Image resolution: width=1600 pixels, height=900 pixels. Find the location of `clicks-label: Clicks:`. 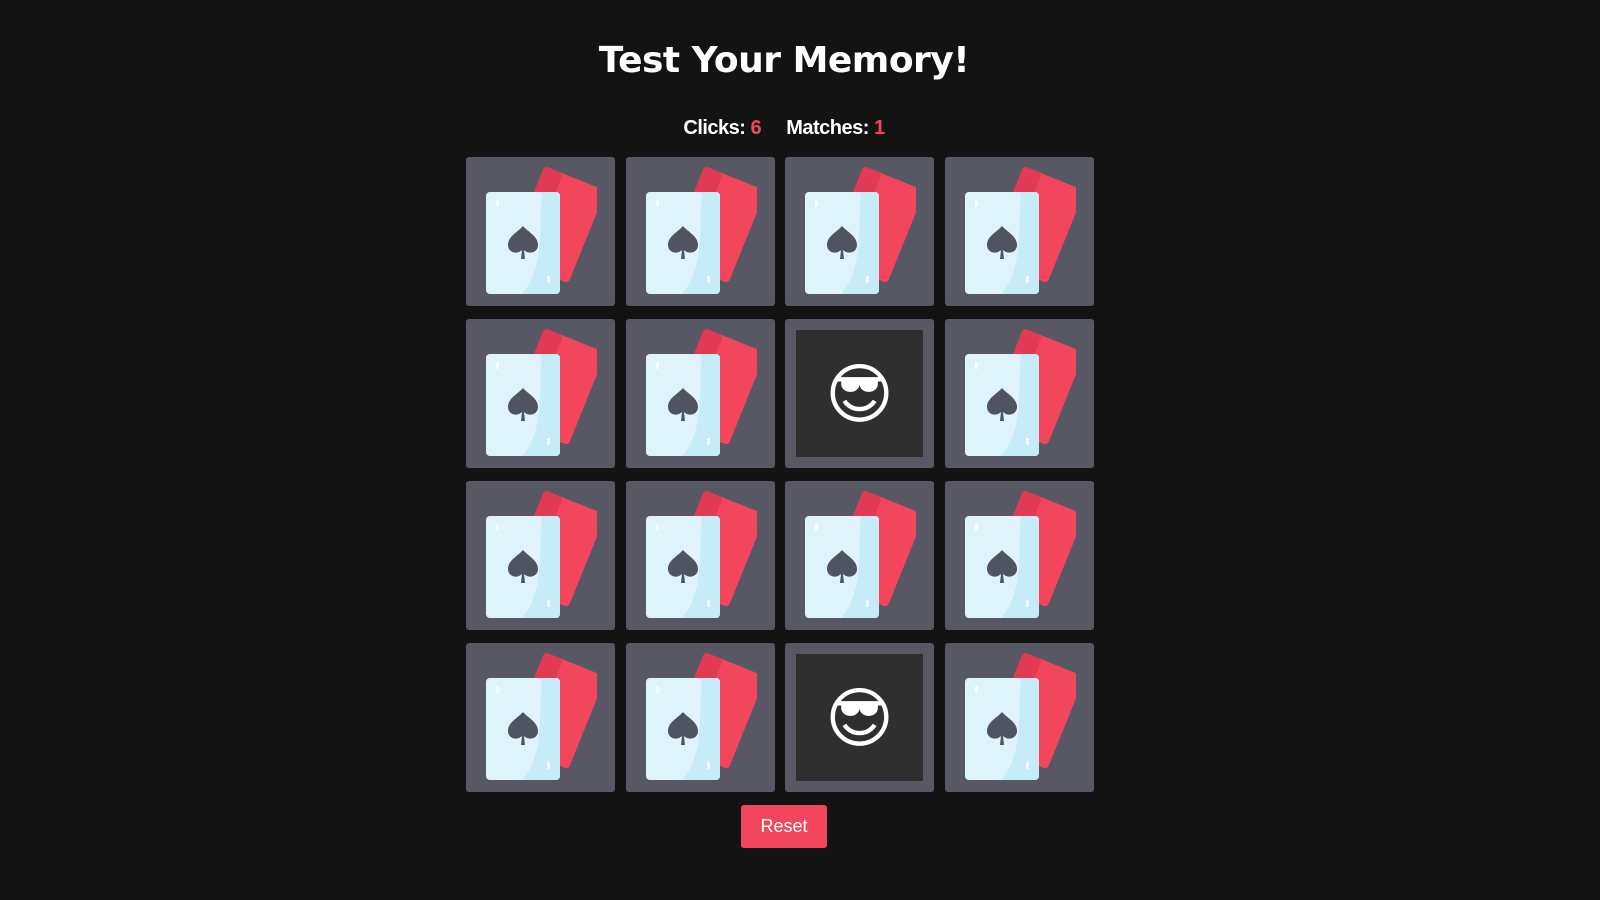

clicks-label: Clicks: is located at coordinates (714, 128).